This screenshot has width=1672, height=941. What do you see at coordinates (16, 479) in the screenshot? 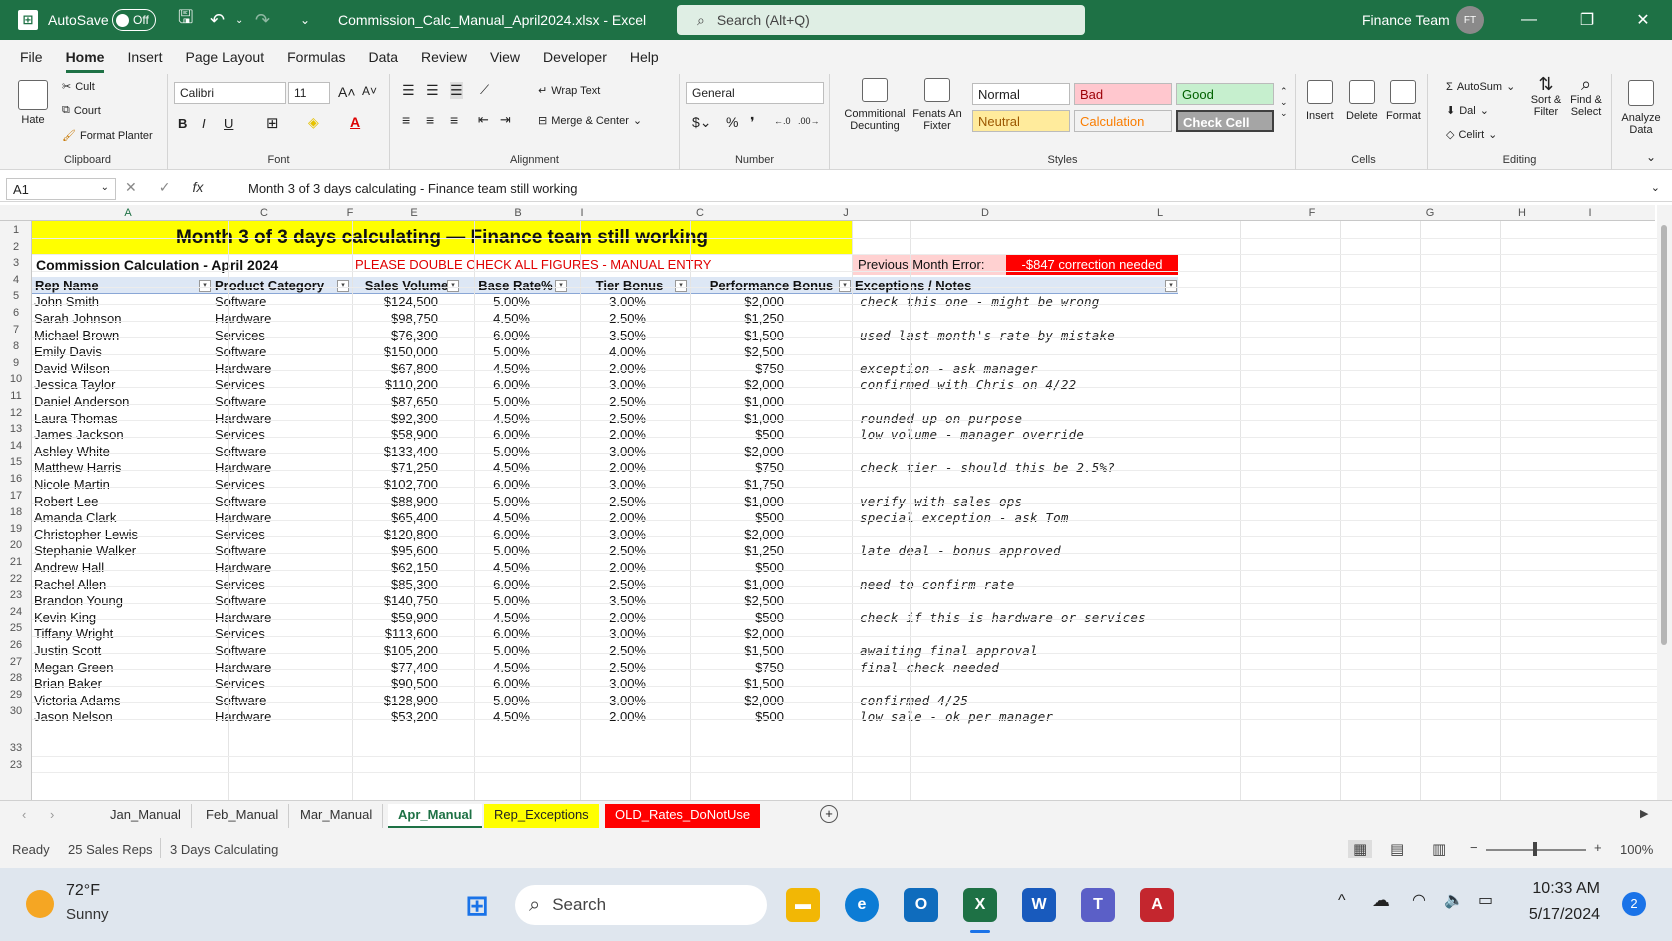
I see `row-header: 16` at bounding box center [16, 479].